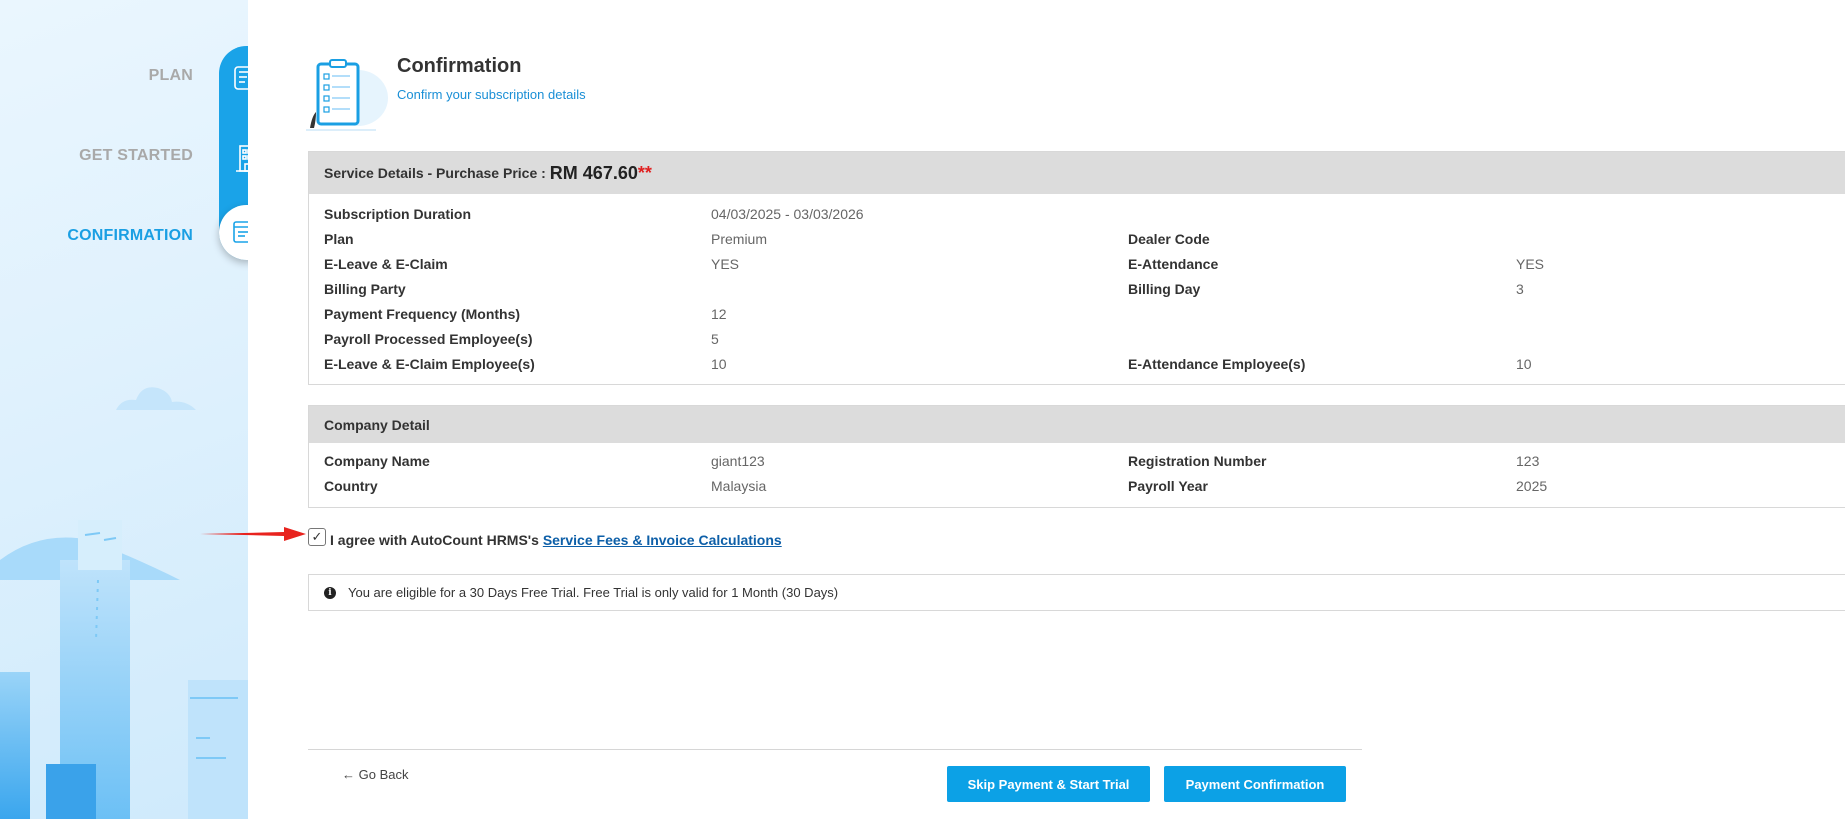 This screenshot has width=1845, height=819. Describe the element at coordinates (377, 424) in the screenshot. I see `company-detail-heading: Company Detail` at that location.